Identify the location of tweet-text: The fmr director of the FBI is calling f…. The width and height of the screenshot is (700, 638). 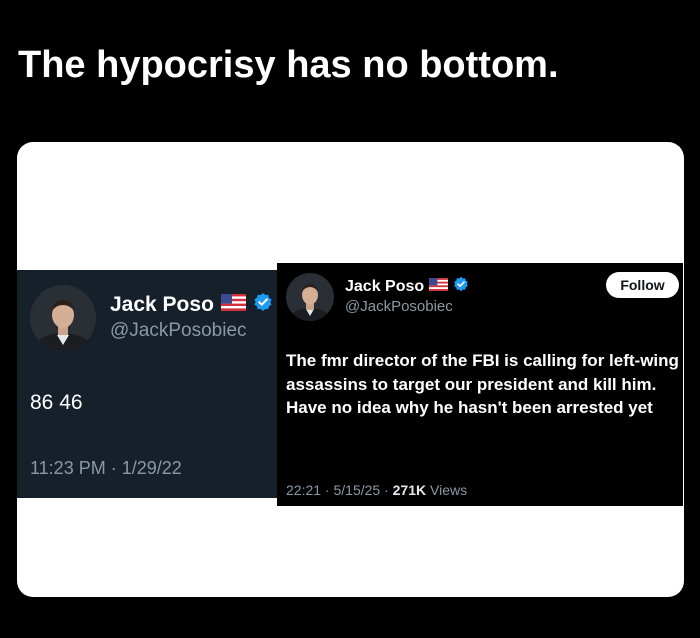
(482, 384).